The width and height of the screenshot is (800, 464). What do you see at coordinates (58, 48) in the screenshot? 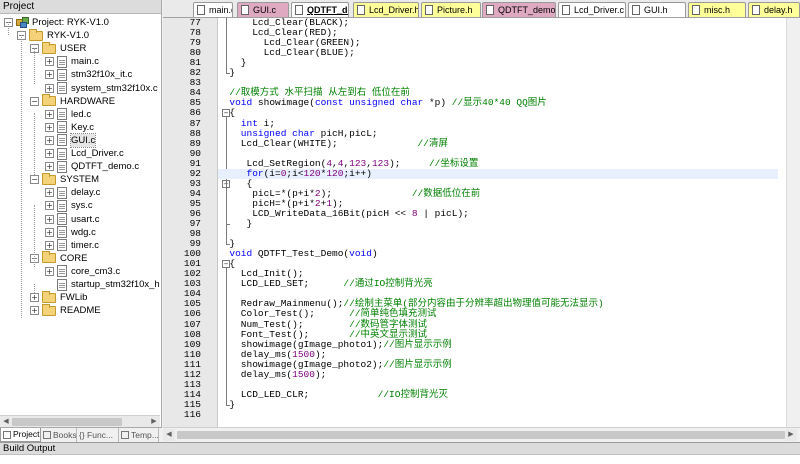
I see `tree-item-folder: − USER` at bounding box center [58, 48].